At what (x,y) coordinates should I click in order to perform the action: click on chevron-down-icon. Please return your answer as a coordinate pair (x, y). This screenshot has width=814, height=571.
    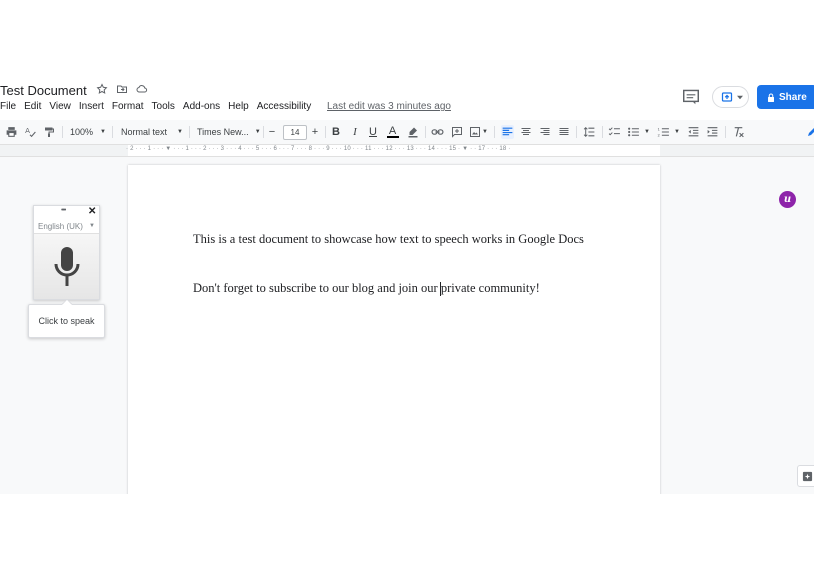
    Looking at the image, I should click on (740, 97).